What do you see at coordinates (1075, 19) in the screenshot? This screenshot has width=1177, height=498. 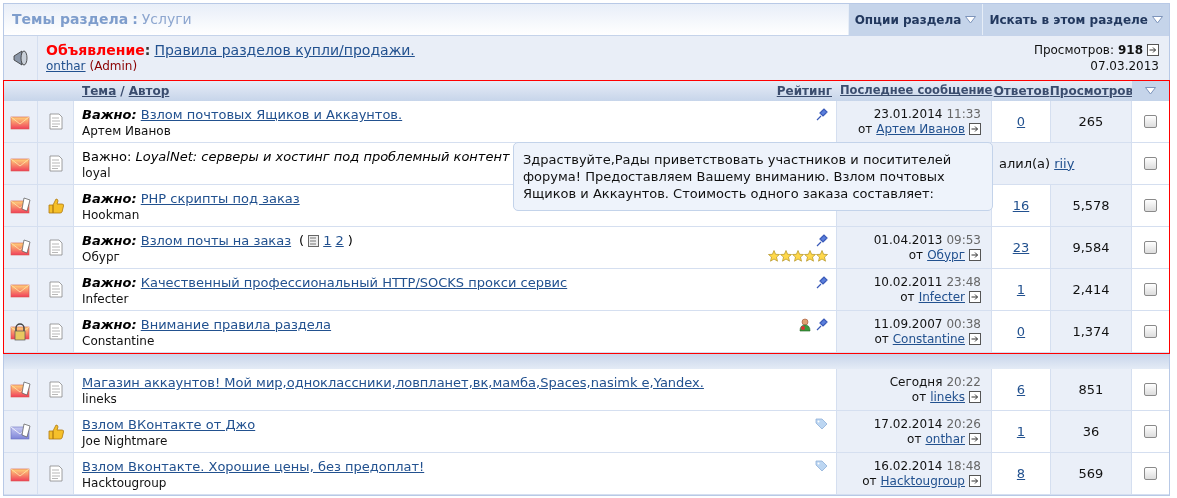 I see `menu-button: Искать в этом разделе` at bounding box center [1075, 19].